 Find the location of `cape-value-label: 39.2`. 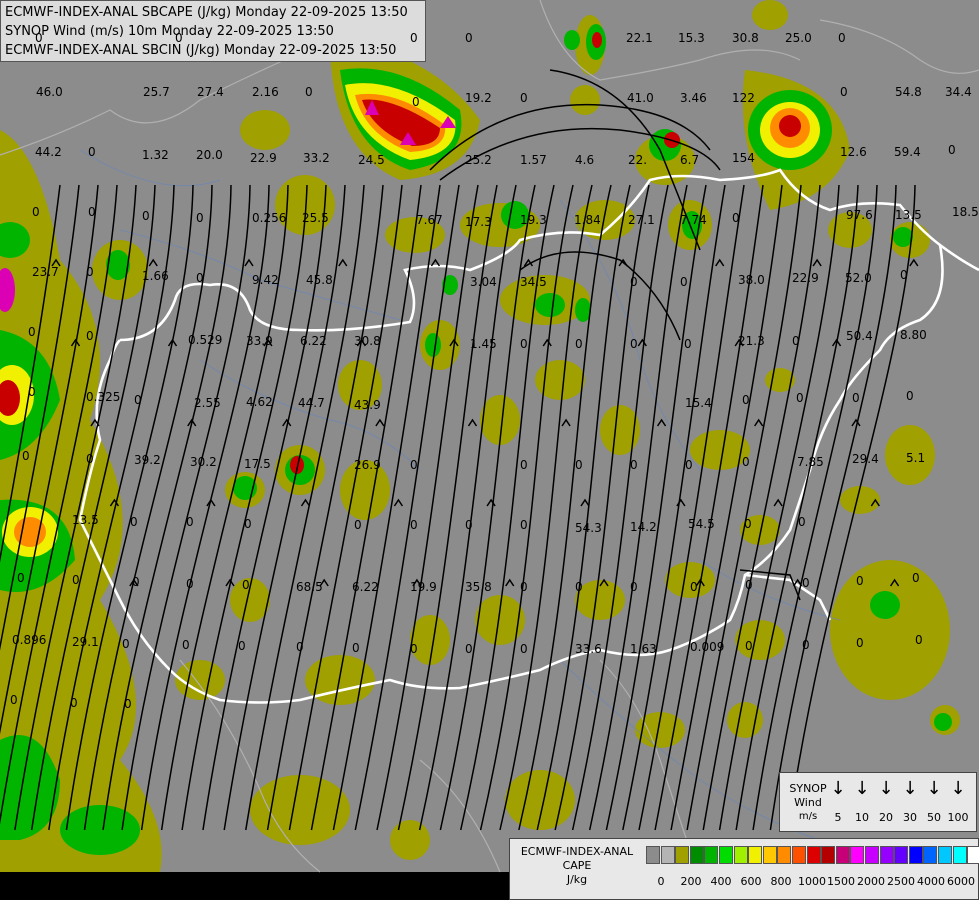

cape-value-label: 39.2 is located at coordinates (147, 460).